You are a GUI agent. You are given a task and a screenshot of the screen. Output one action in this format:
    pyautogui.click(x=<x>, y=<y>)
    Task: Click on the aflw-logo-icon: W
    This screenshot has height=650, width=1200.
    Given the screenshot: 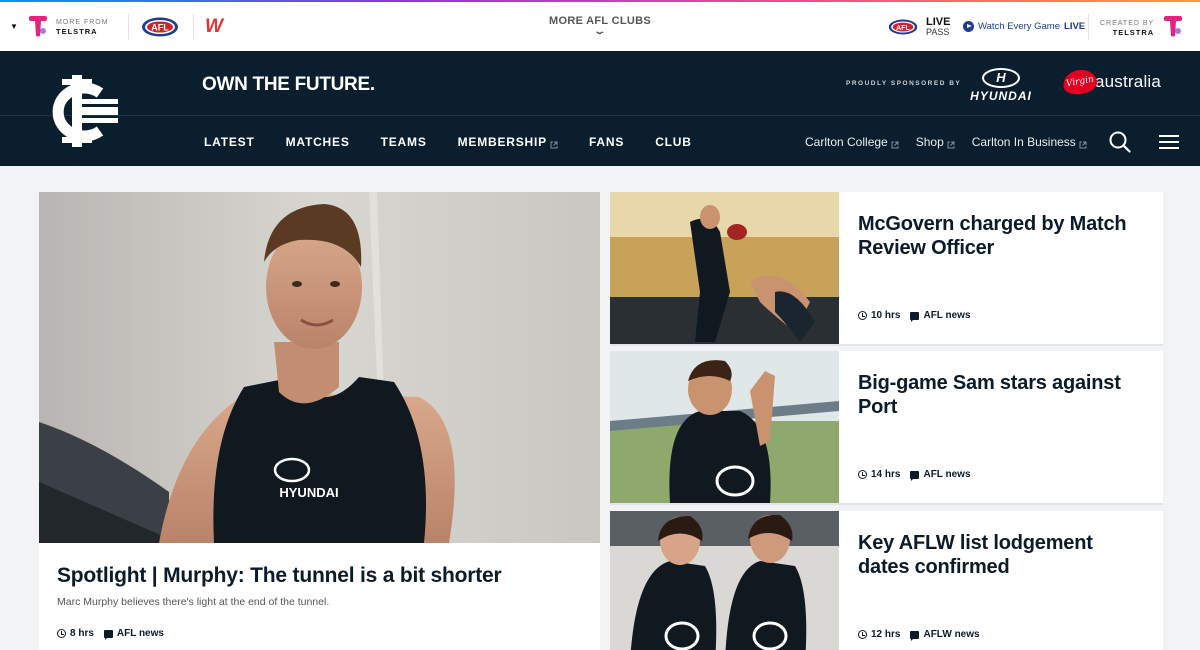 What is the action you would take?
    pyautogui.click(x=214, y=27)
    